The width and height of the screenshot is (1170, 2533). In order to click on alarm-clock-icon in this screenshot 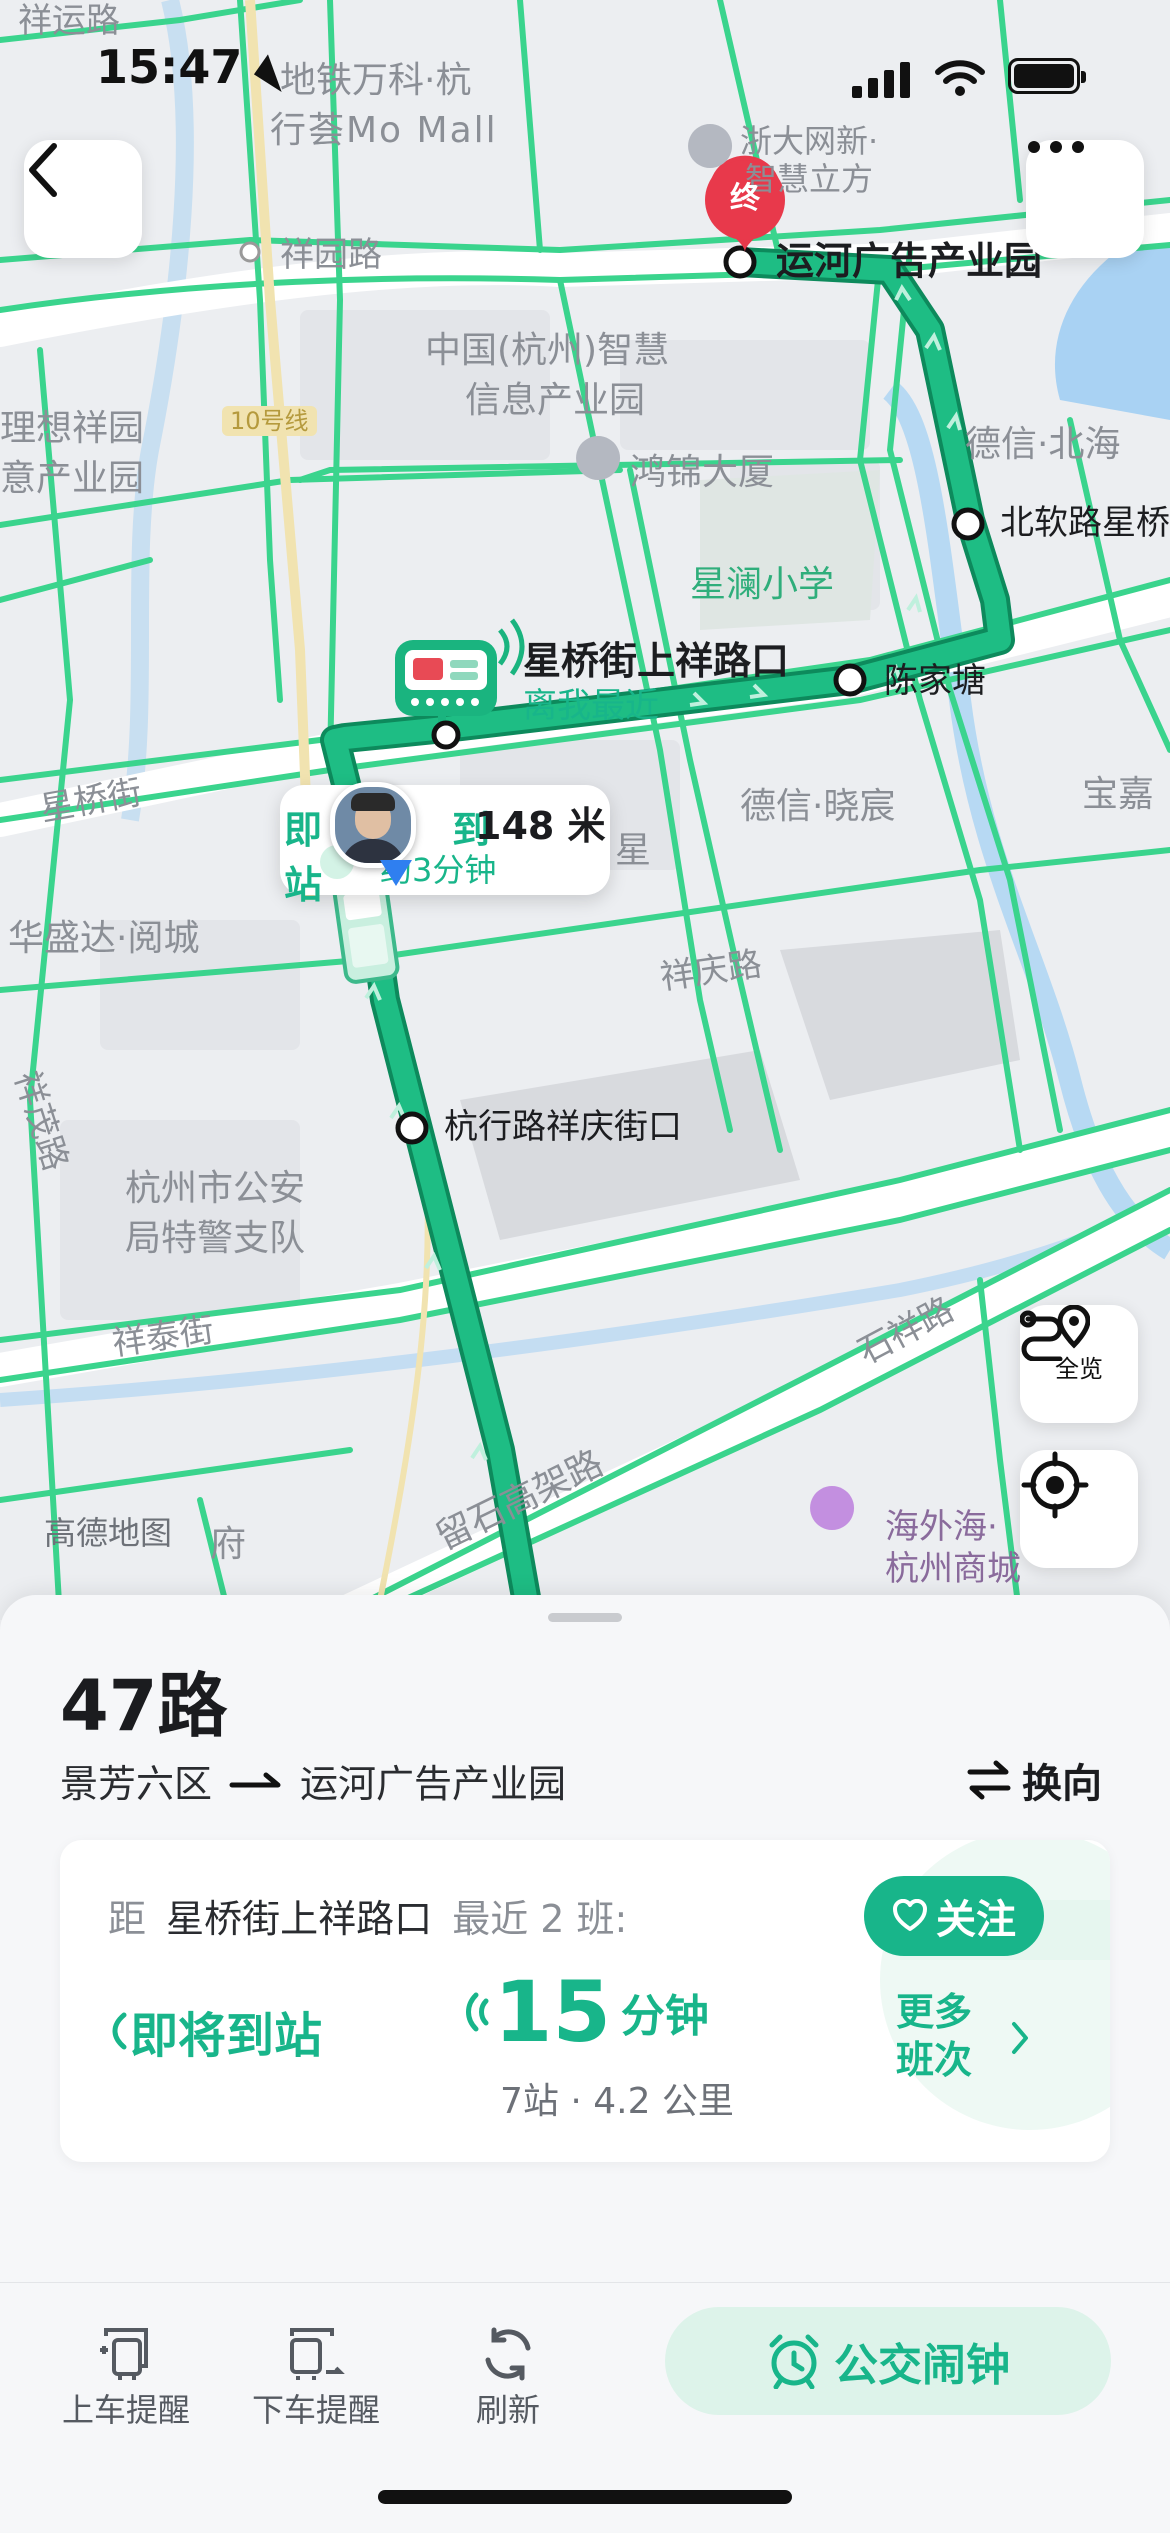, I will do `click(794, 2361)`.